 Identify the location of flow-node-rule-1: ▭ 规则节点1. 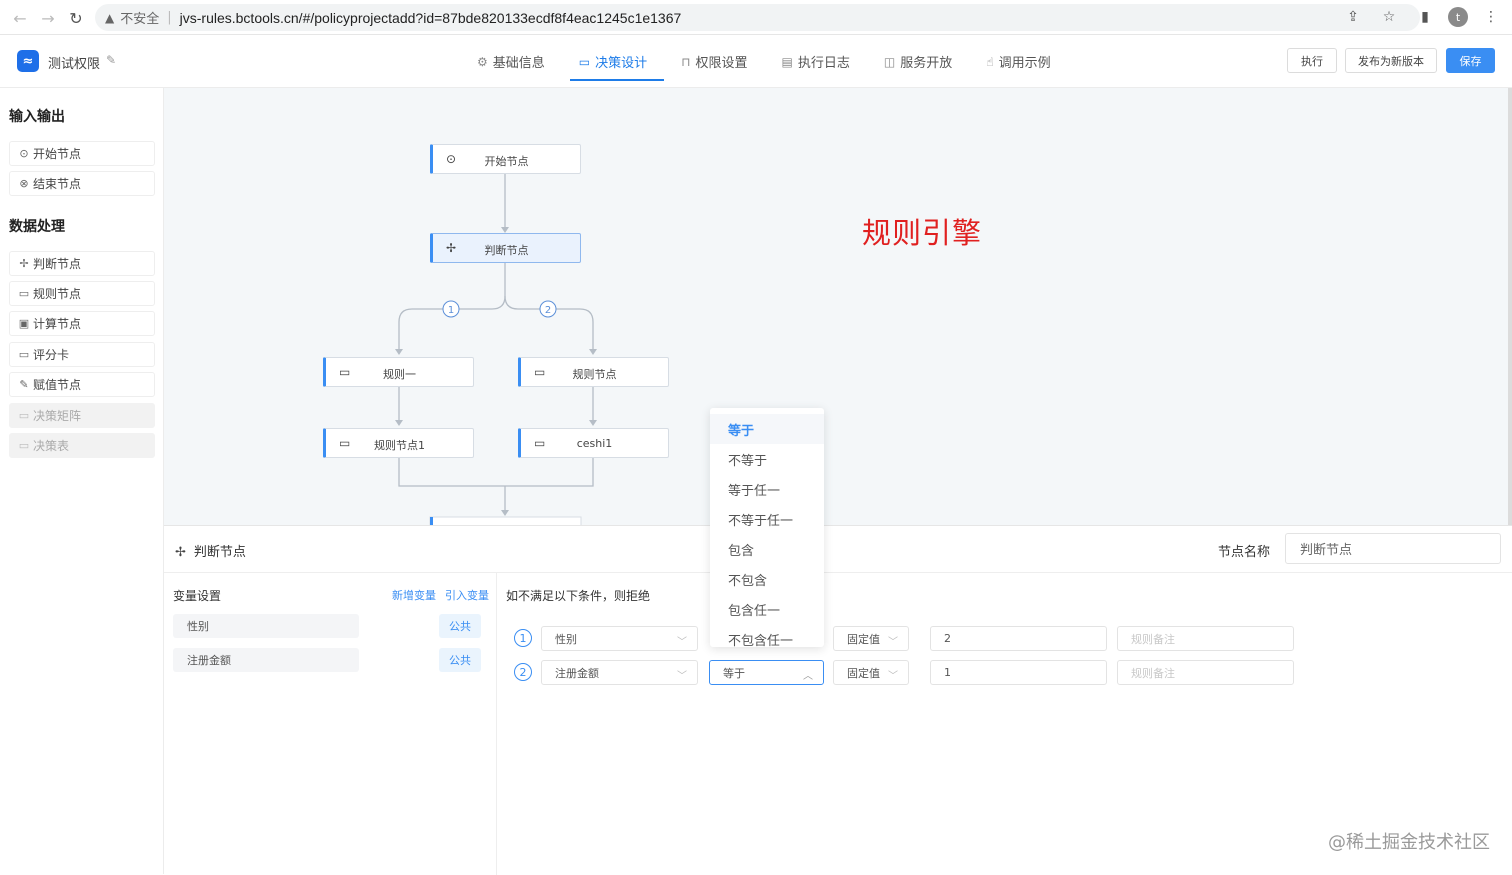
(398, 443).